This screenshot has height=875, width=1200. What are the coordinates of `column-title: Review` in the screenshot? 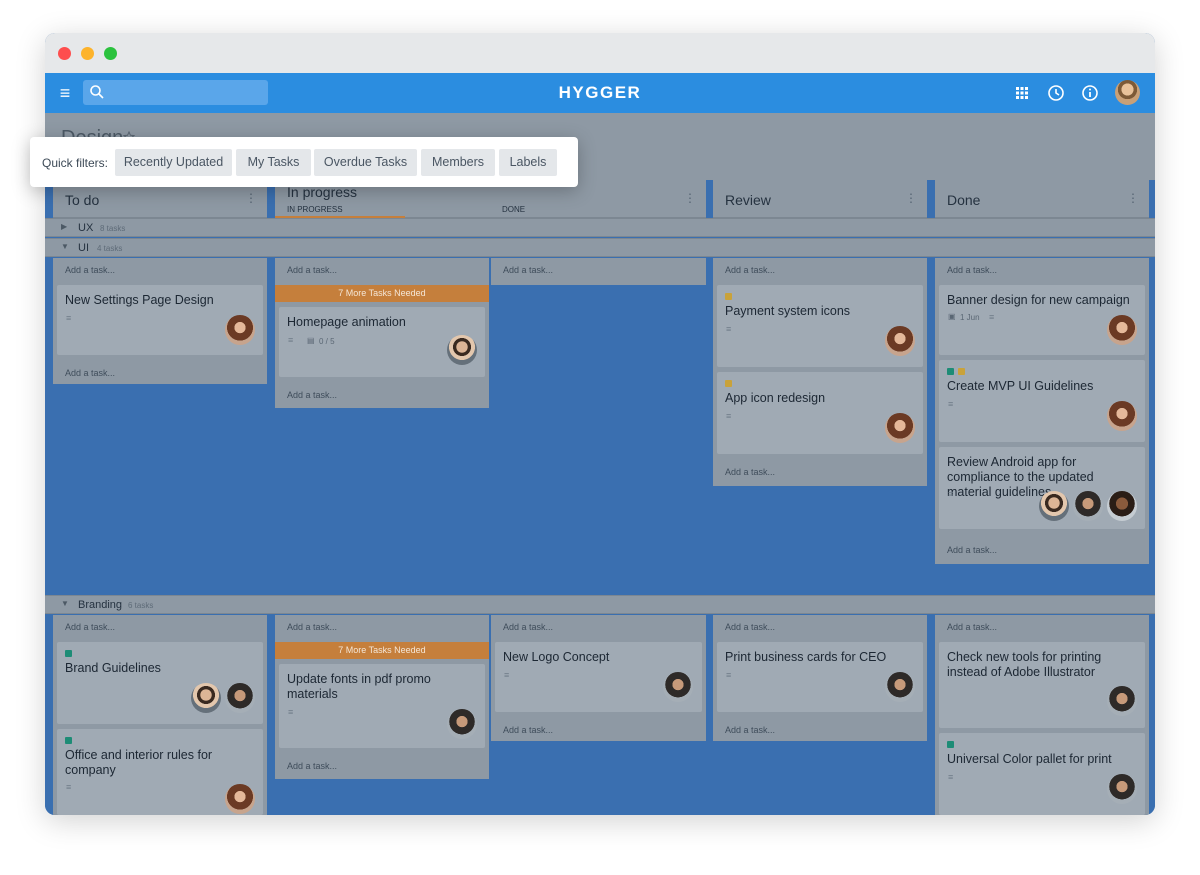 It's located at (748, 200).